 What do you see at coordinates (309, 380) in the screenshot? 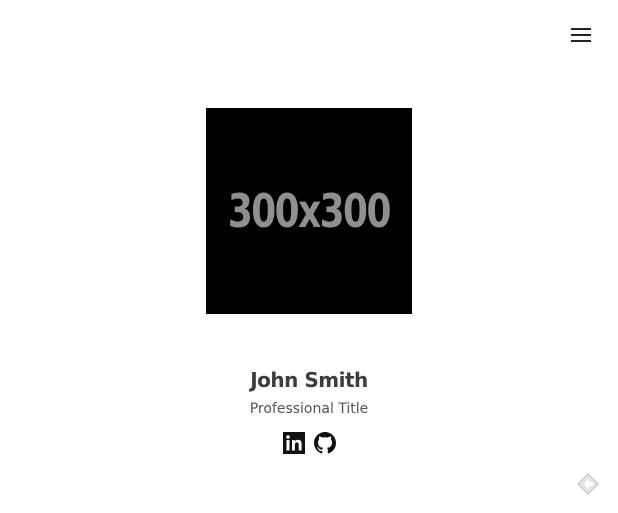
I see `profile-name: John Smith` at bounding box center [309, 380].